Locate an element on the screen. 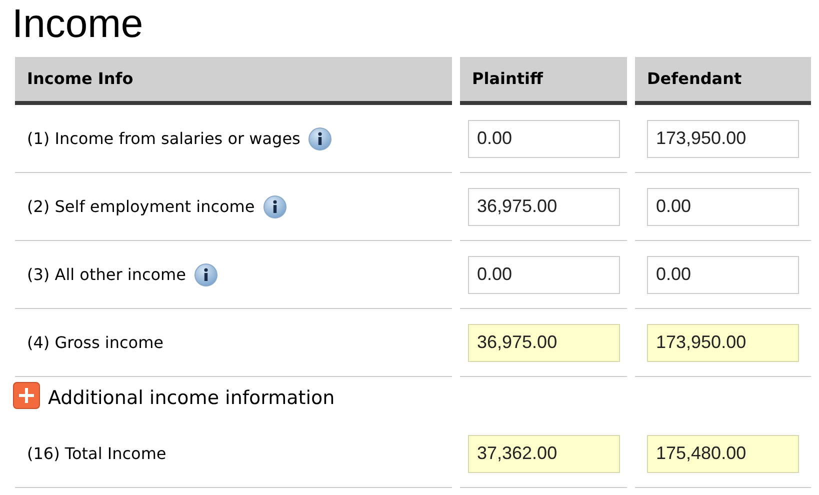 The height and width of the screenshot is (495, 819). row-label: (2) Self employment income is located at coordinates (141, 207).